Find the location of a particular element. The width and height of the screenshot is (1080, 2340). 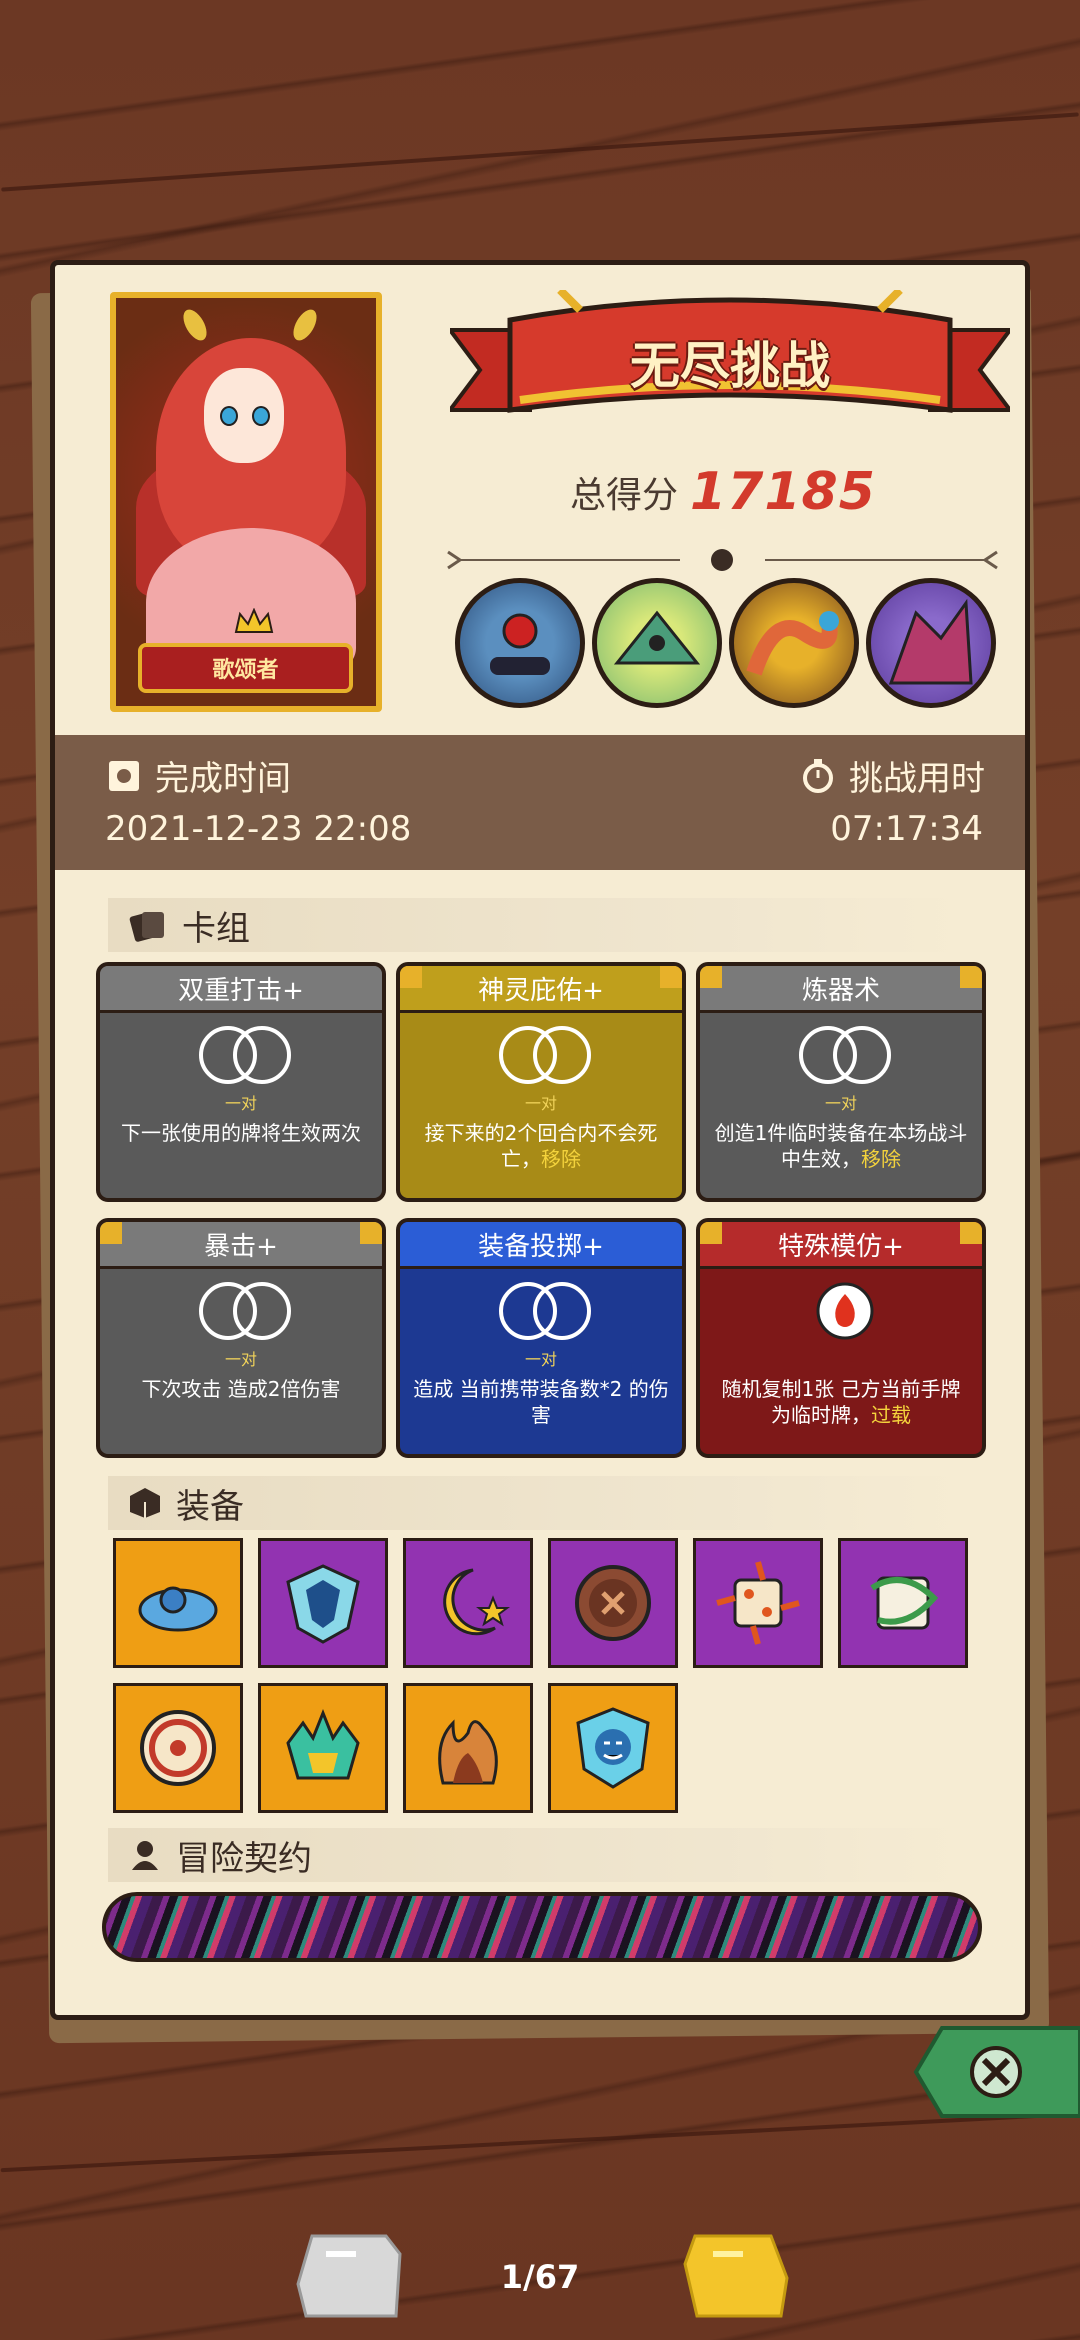

button-icon is located at coordinates (613, 1603).